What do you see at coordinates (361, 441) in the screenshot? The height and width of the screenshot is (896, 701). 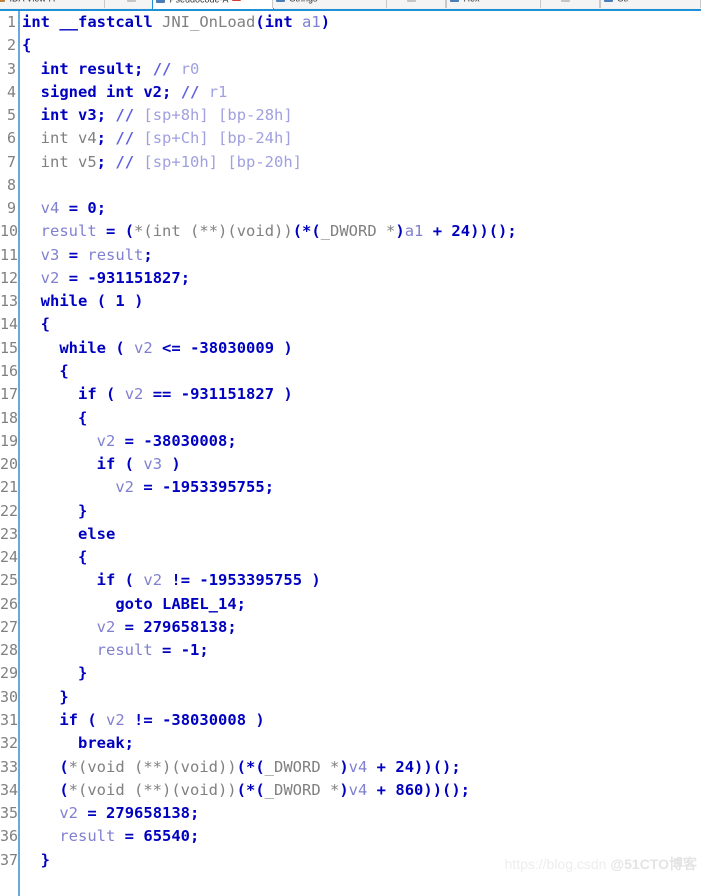 I see `code-line: v2 = -38030008;` at bounding box center [361, 441].